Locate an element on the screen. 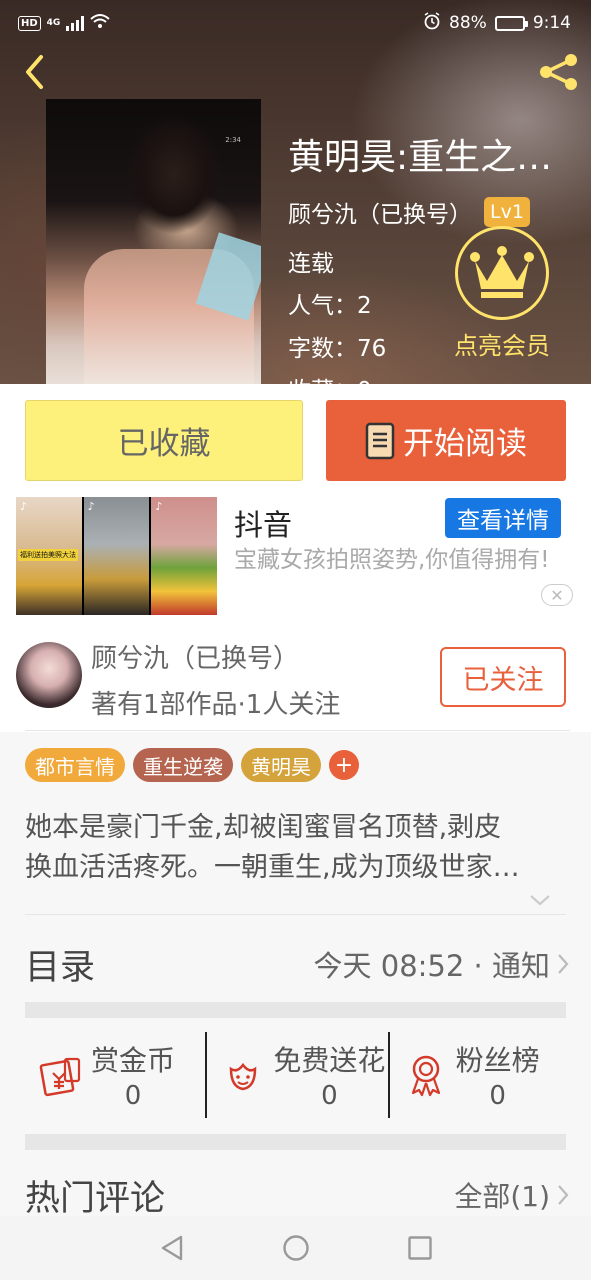  close-icon: ✕ is located at coordinates (557, 595).